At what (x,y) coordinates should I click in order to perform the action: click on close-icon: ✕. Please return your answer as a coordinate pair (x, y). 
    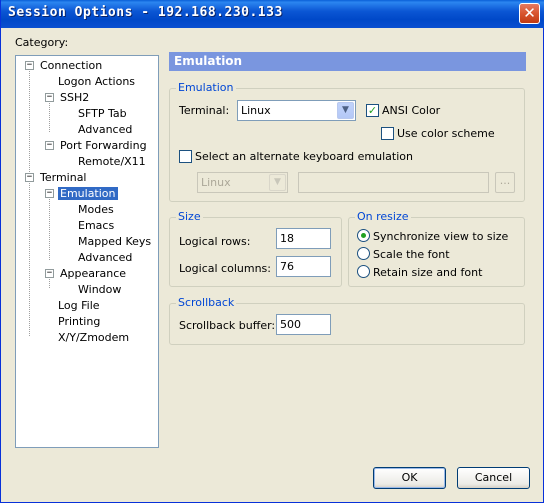
    Looking at the image, I should click on (529, 13).